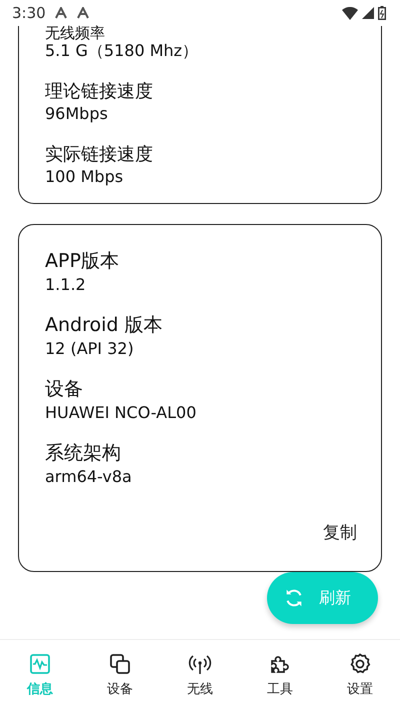 This screenshot has height=711, width=400. I want to click on field-label: 系统架构, so click(83, 453).